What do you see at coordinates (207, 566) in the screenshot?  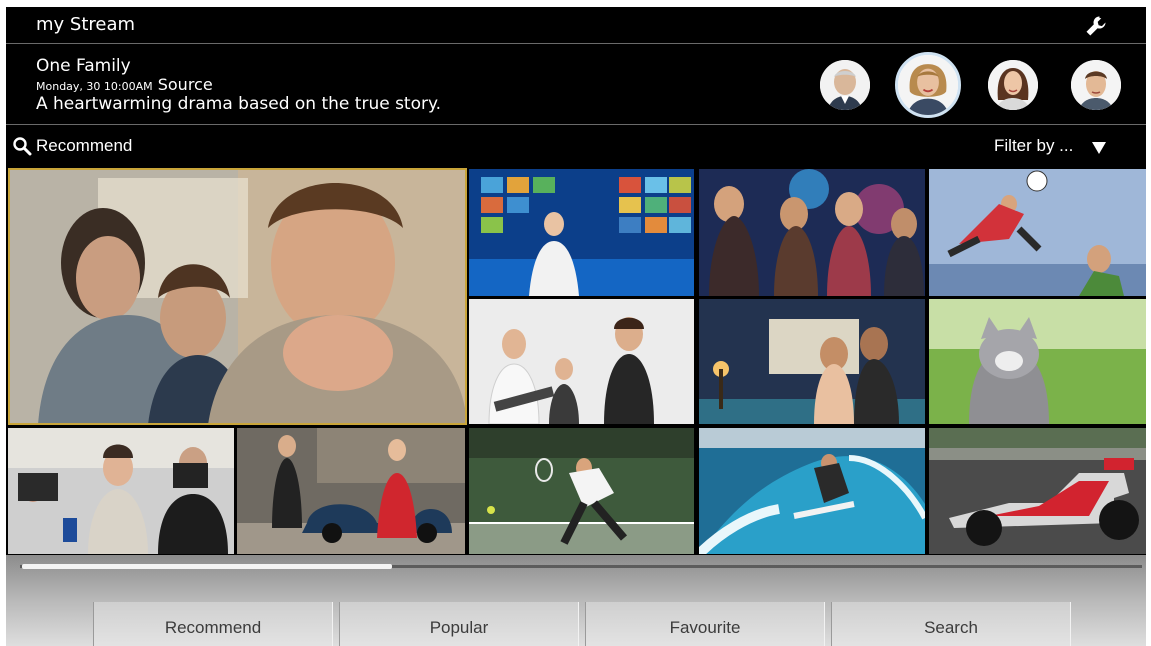 I see `scroll-thumb` at bounding box center [207, 566].